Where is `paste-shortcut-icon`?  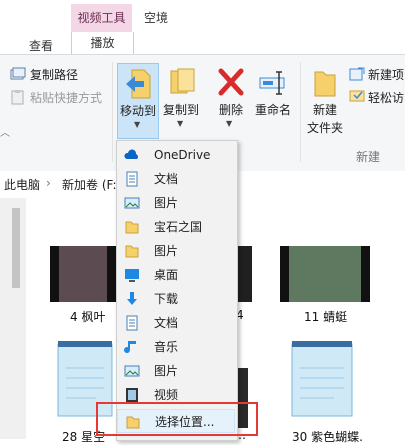
paste-shortcut-icon is located at coordinates (18, 97).